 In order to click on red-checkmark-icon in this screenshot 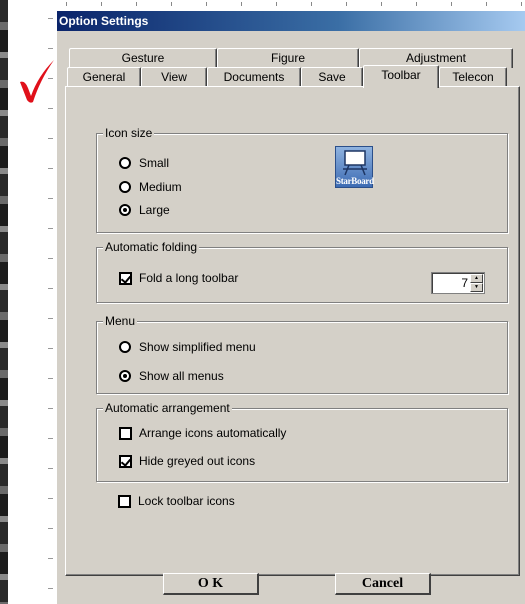, I will do `click(37, 81)`.